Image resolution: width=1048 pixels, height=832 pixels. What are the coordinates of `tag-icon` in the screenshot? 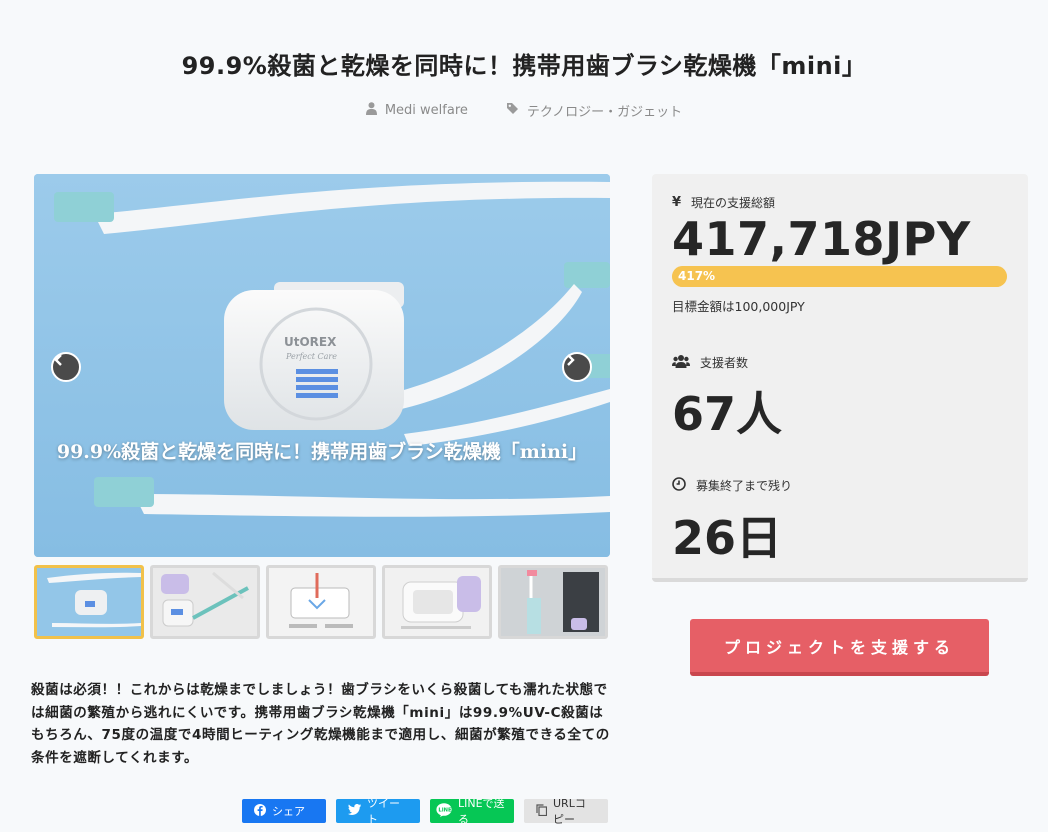 It's located at (512, 110).